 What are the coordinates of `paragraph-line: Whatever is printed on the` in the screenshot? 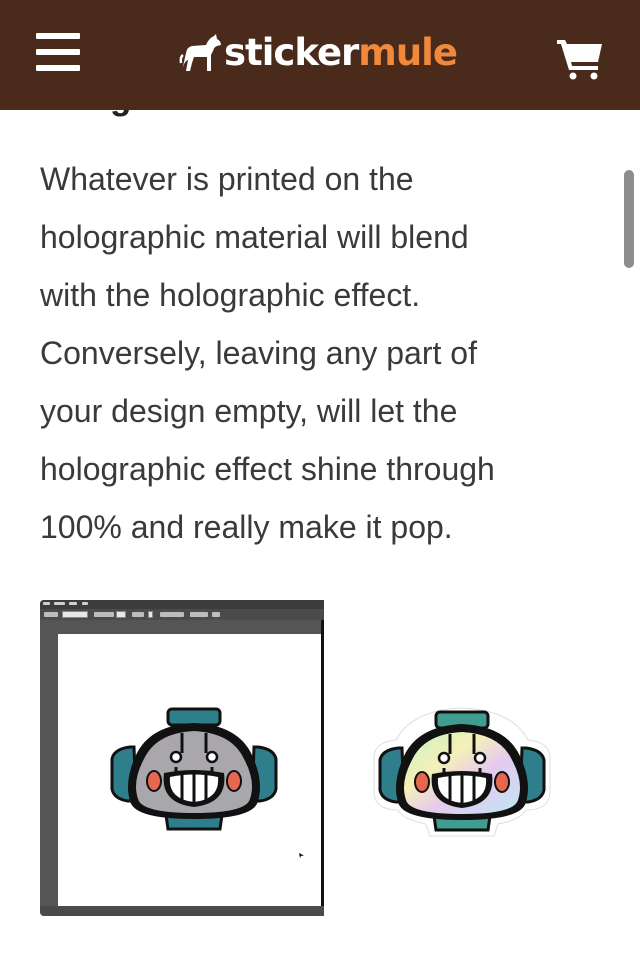 It's located at (227, 179).